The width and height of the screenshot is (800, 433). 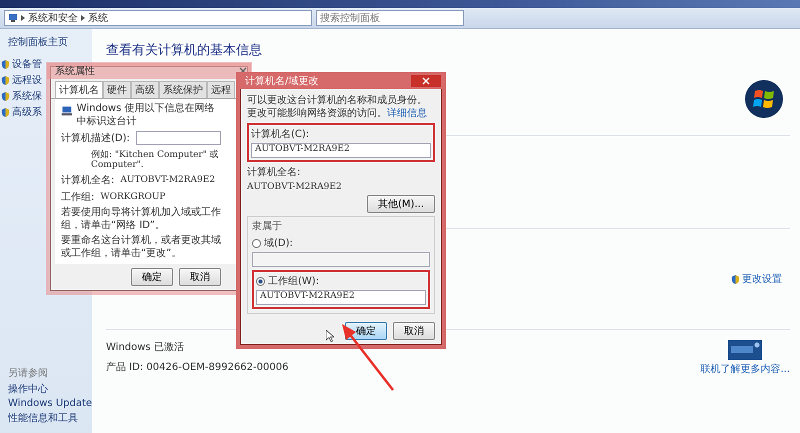 What do you see at coordinates (294, 281) in the screenshot?
I see `radio-label: 工作组(W):` at bounding box center [294, 281].